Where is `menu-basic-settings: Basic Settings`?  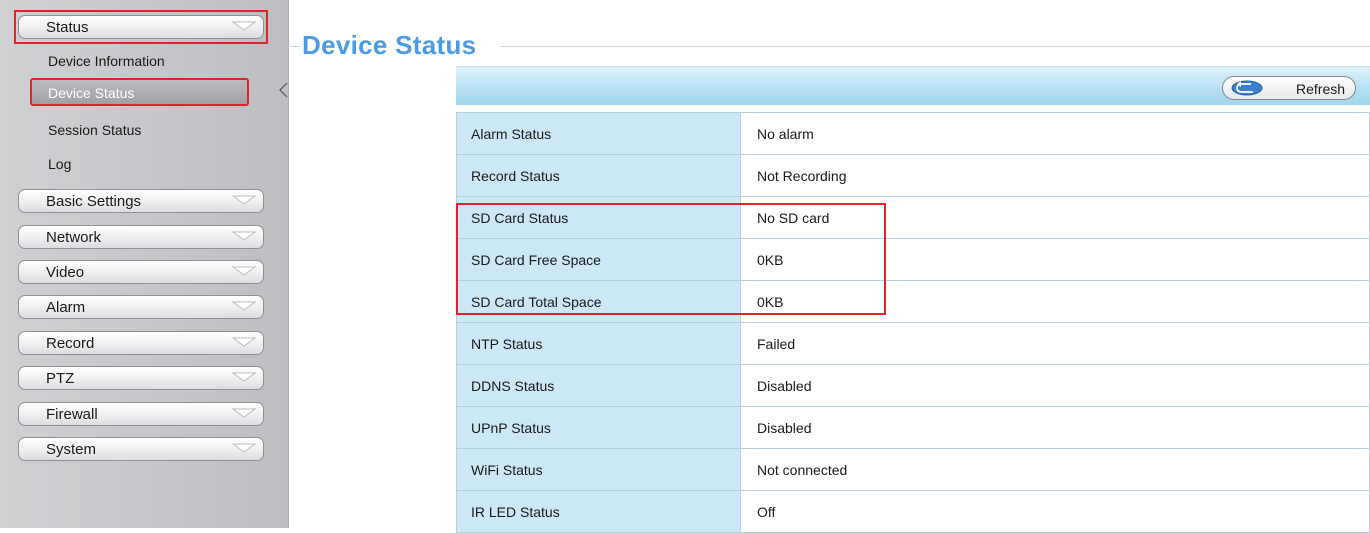 menu-basic-settings: Basic Settings is located at coordinates (141, 201).